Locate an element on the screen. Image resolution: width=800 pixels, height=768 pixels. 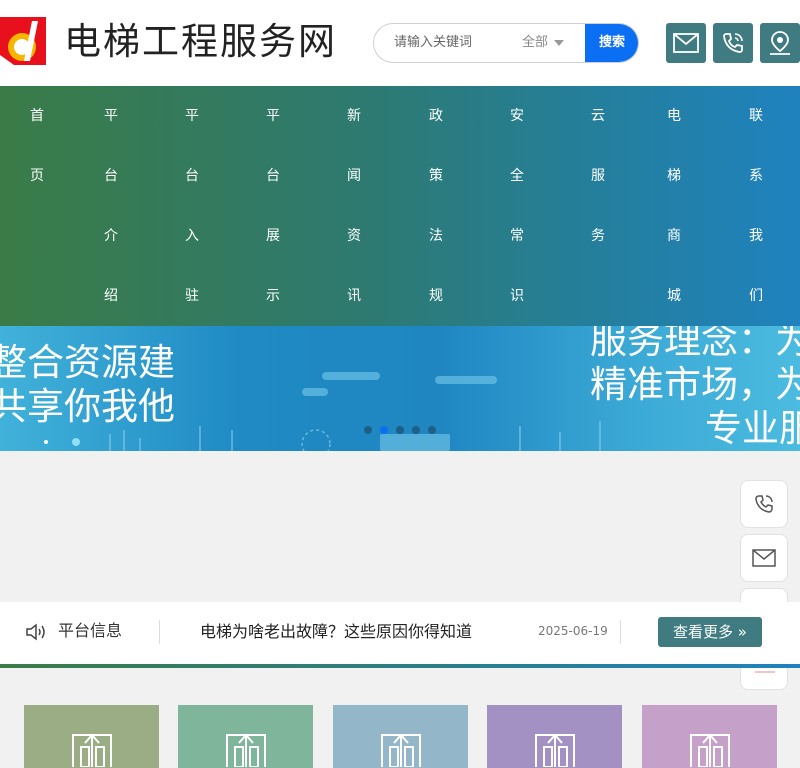
notice-headline-link: 电梯为啥老出故障？这些原因你得知道 is located at coordinates (336, 632).